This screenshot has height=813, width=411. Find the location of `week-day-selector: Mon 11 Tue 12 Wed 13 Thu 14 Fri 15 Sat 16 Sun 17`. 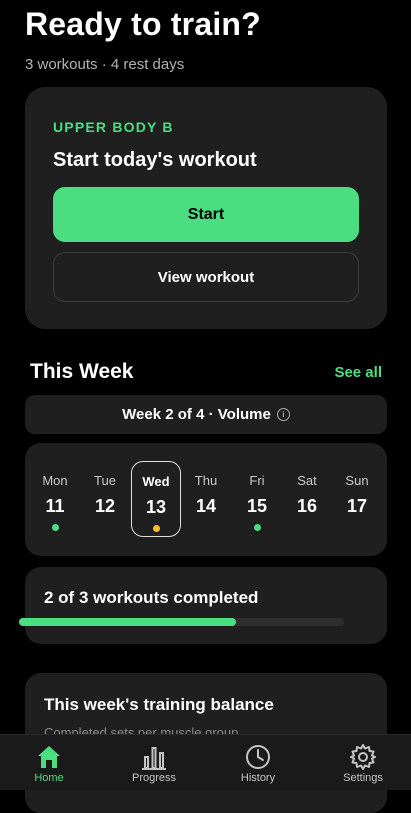

week-day-selector: Mon 11 Tue 12 Wed 13 Thu 14 Fri 15 Sat 16 Sun 17 is located at coordinates (206, 499).